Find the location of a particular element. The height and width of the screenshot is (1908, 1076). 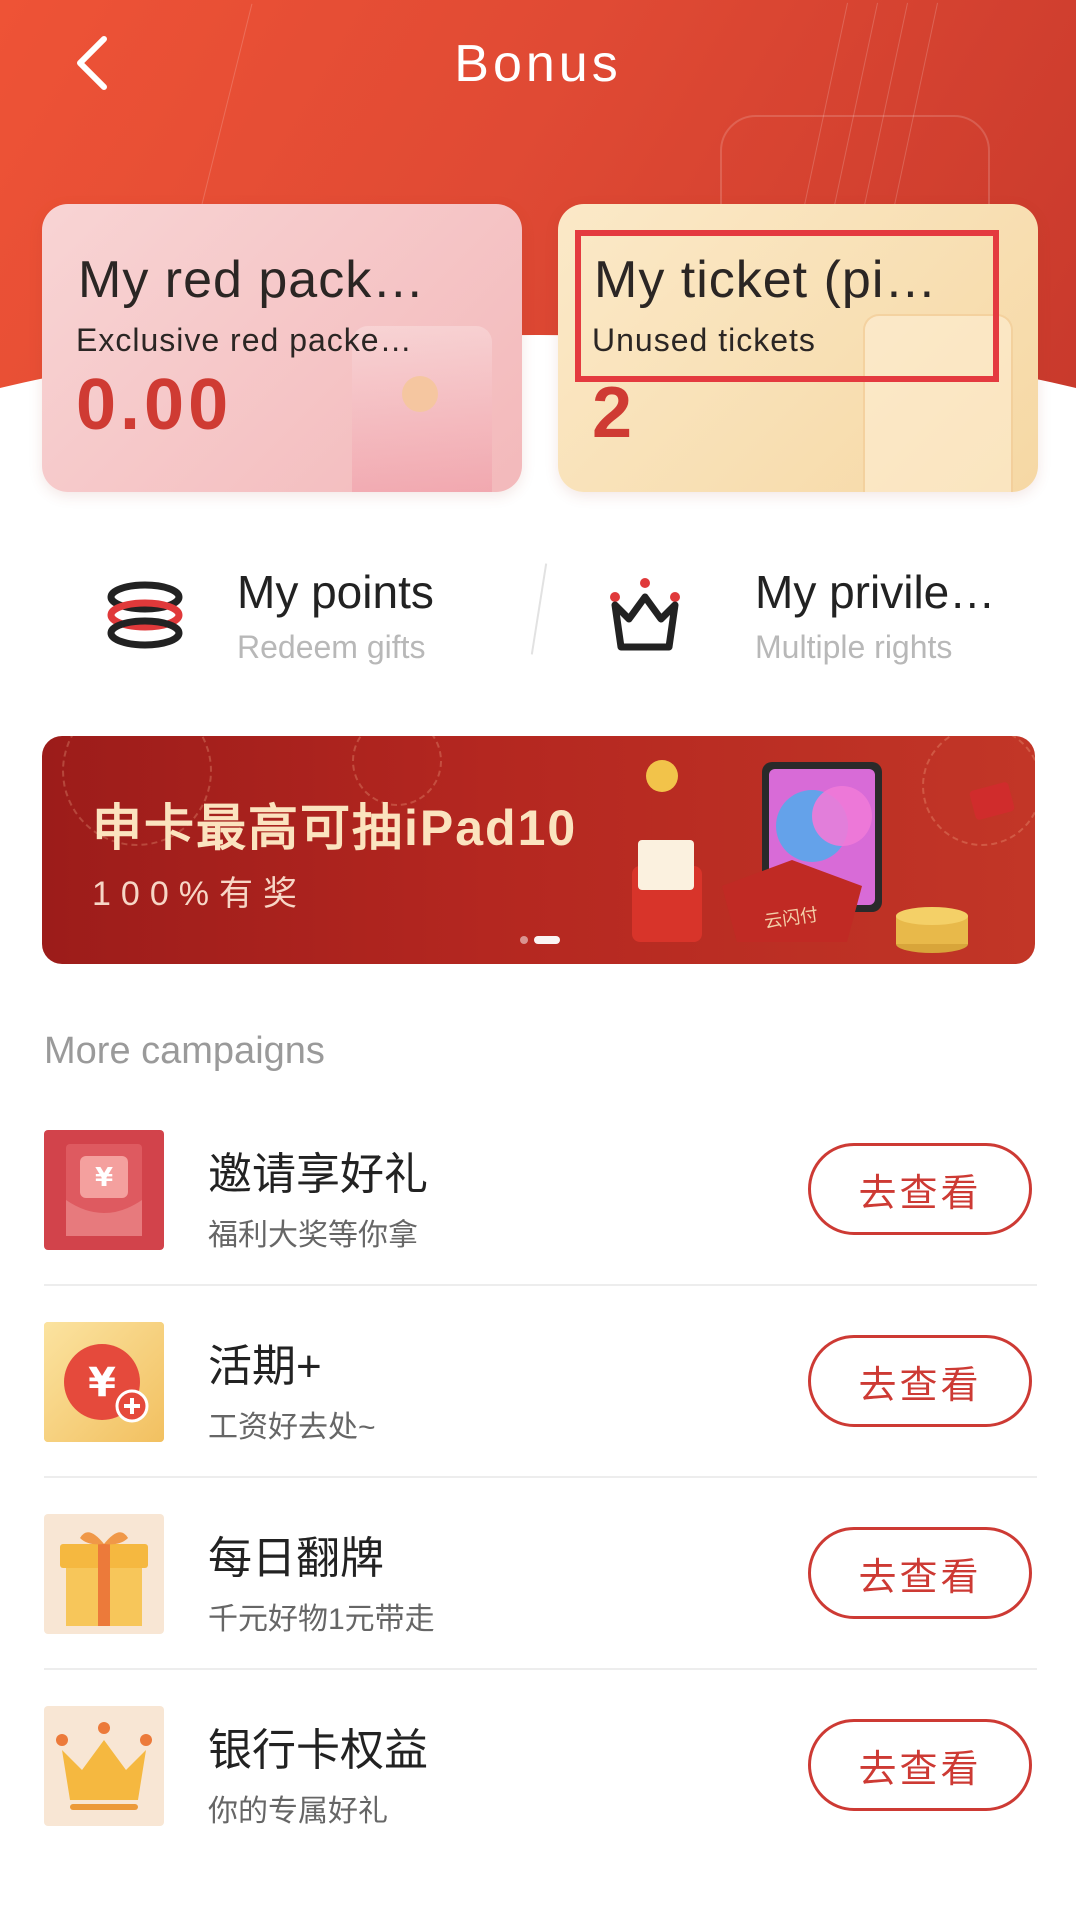

campaign-title: 邀请享好礼 is located at coordinates (318, 1174).